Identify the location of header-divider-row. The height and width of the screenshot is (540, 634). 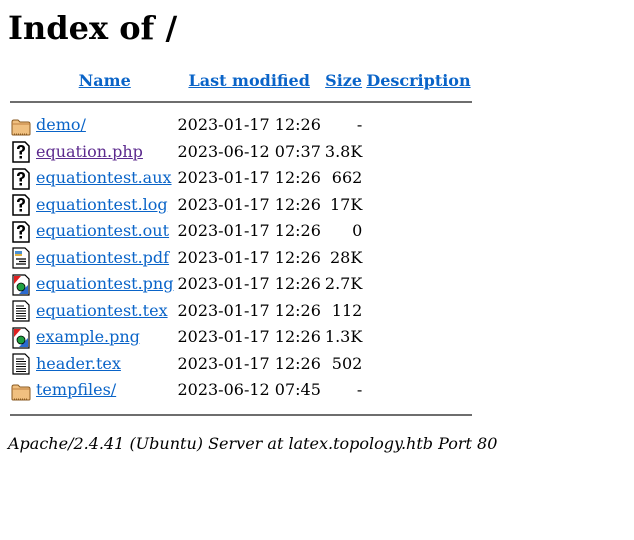
(241, 102).